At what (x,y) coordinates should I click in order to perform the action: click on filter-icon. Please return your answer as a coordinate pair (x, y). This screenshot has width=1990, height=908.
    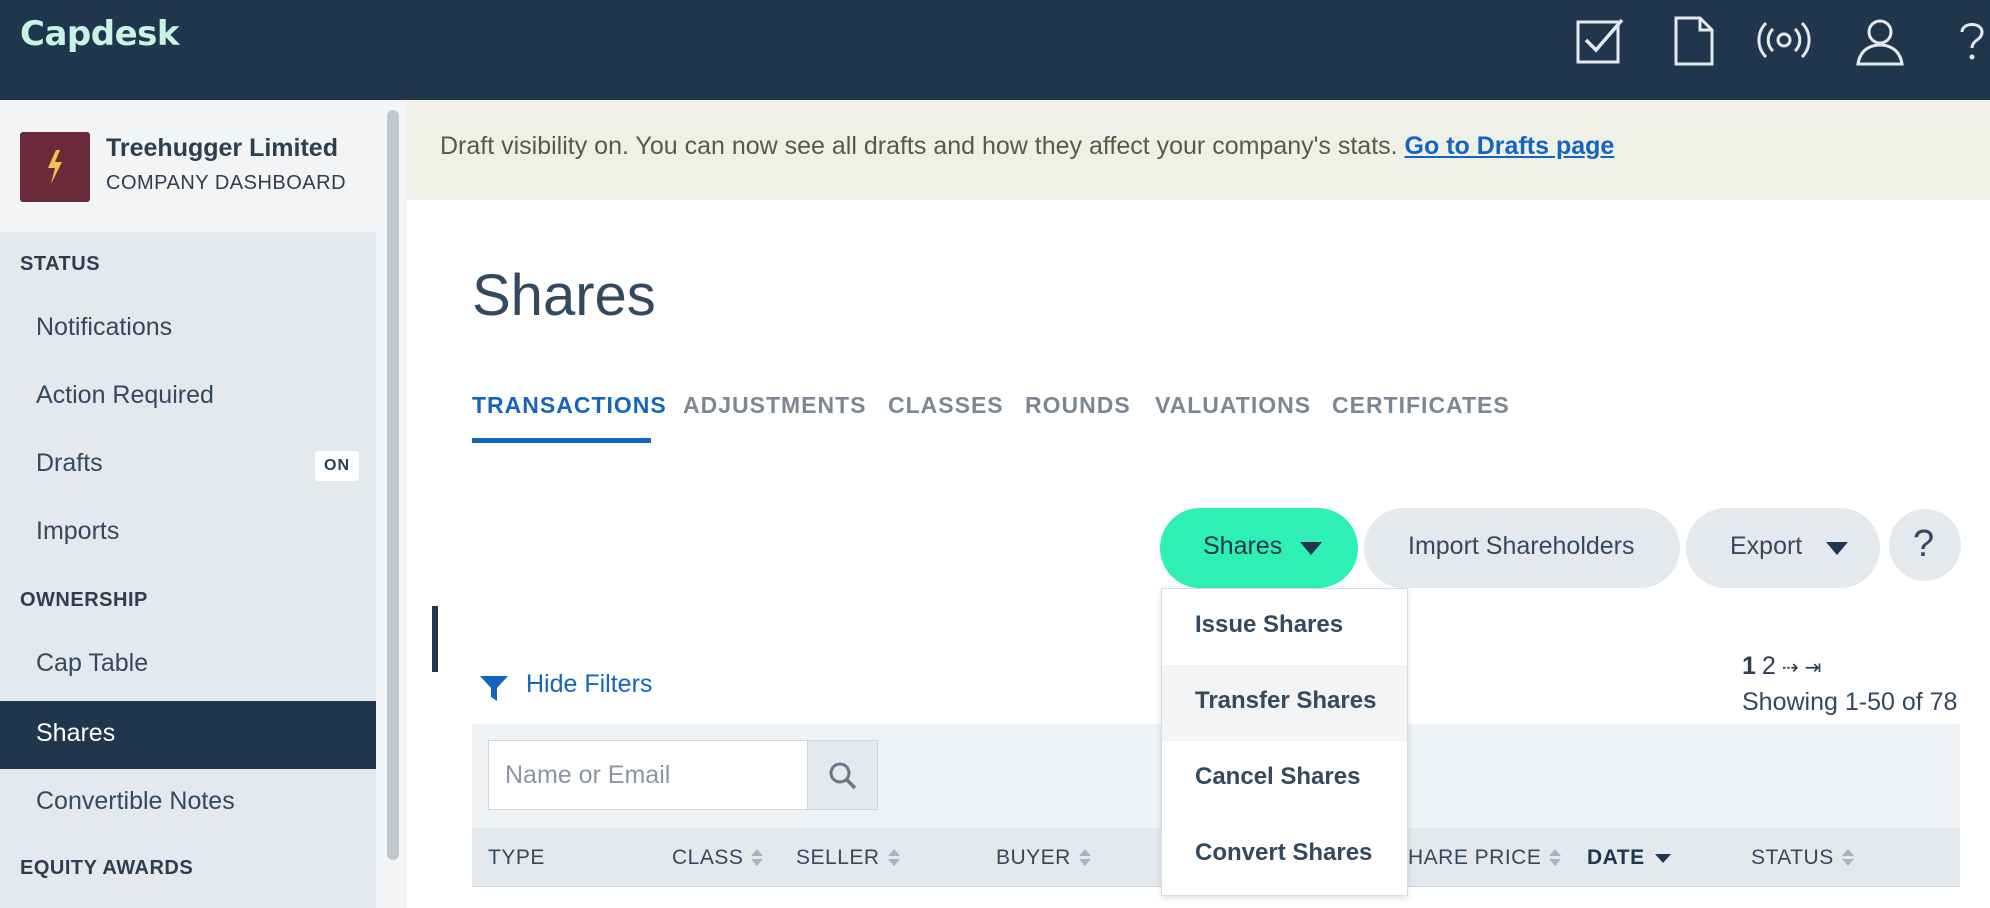
    Looking at the image, I should click on (494, 688).